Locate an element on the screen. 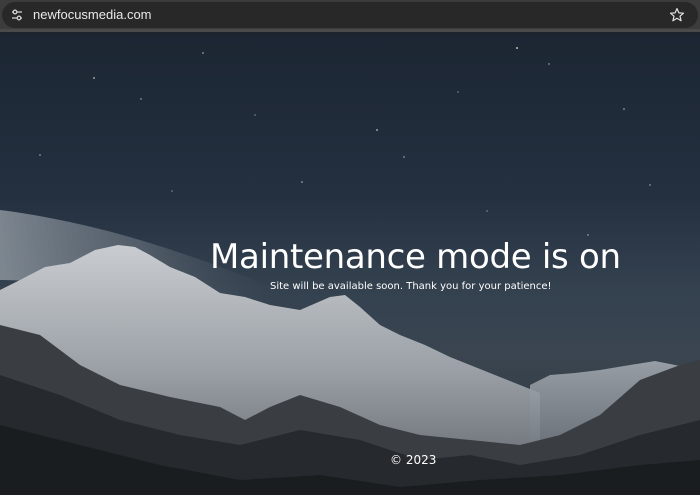 The image size is (700, 495). address-bar: newfocusmedia.com is located at coordinates (350, 15).